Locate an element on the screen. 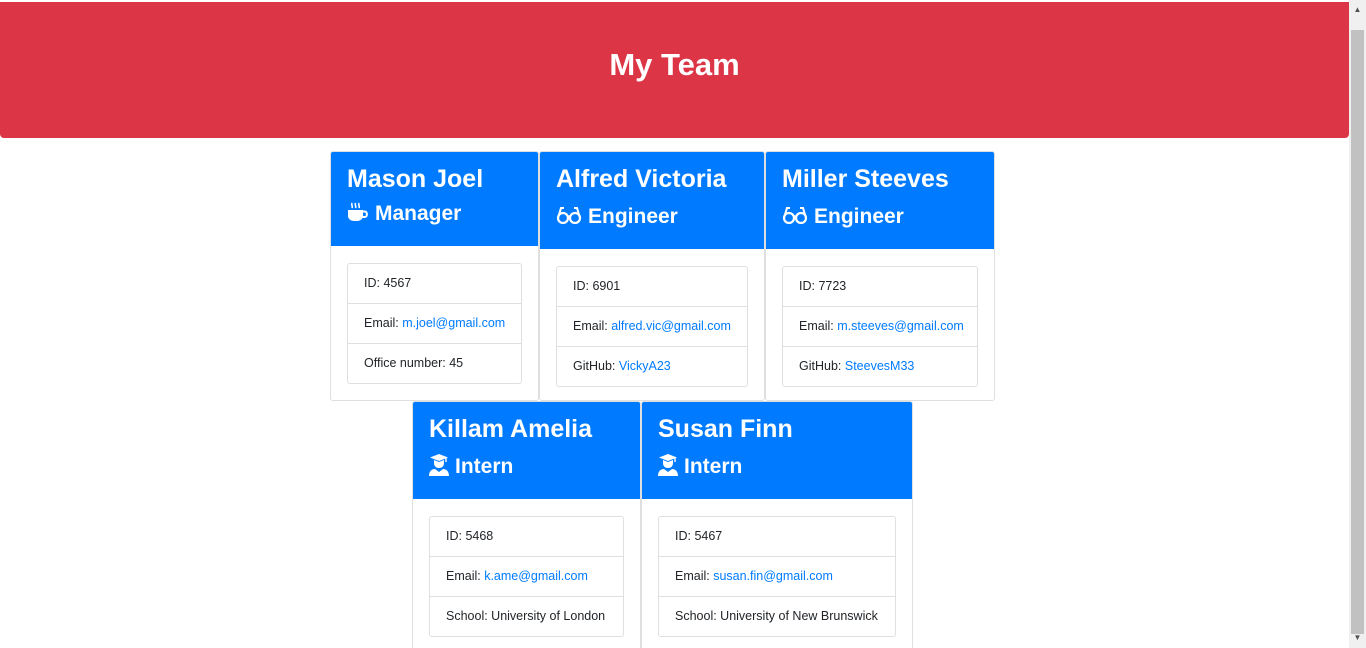 The image size is (1366, 648). id-row: ID: 7723 is located at coordinates (880, 287).